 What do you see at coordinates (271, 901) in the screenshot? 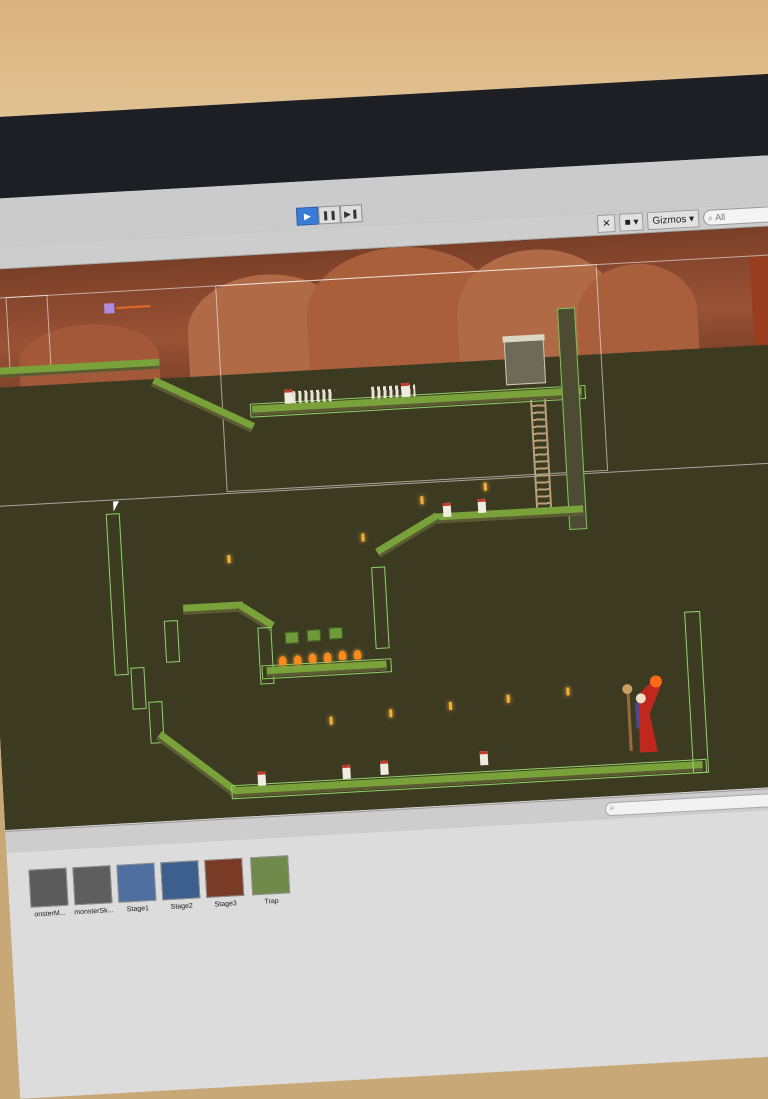
I see `asset-label: Trap` at bounding box center [271, 901].